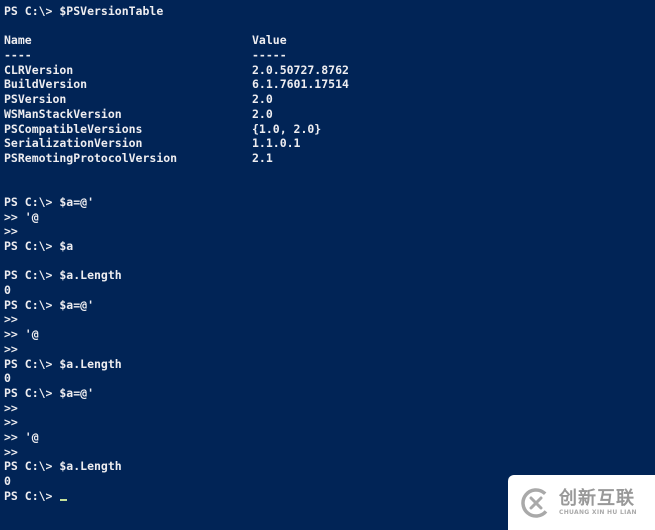  Describe the element at coordinates (39, 69) in the screenshot. I see `row-name: CLRVersion` at that location.